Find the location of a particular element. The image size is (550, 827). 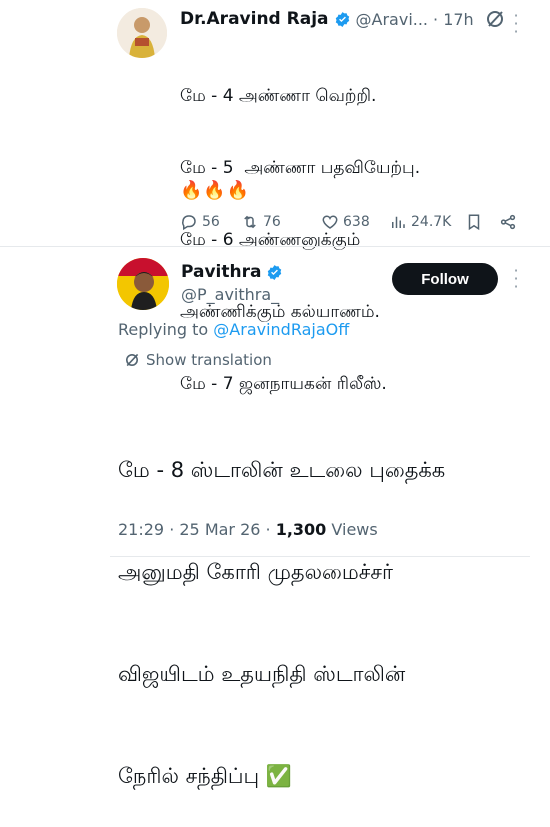

repost-button: 76 is located at coordinates (281, 222).